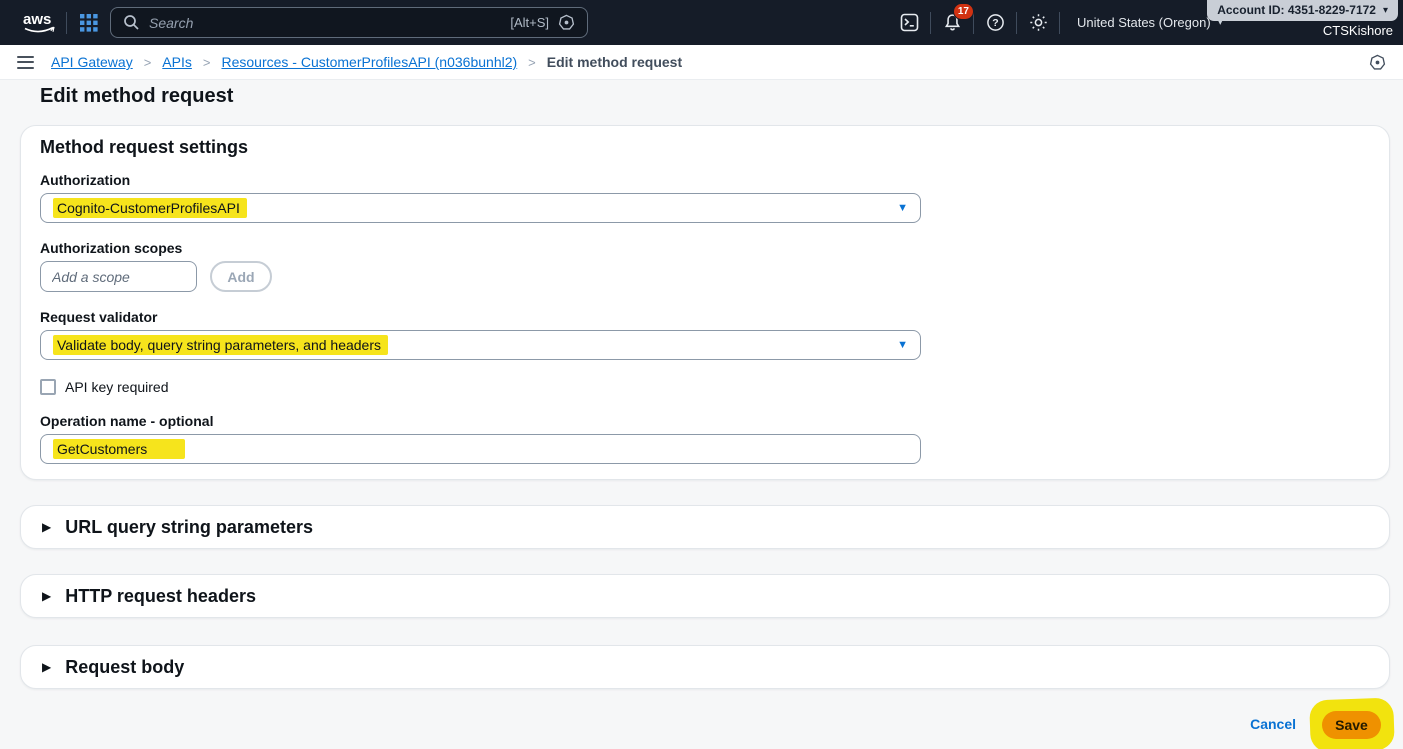 This screenshot has width=1403, height=749. I want to click on section-http-request-headers: ▶ HTTP request headers, so click(705, 596).